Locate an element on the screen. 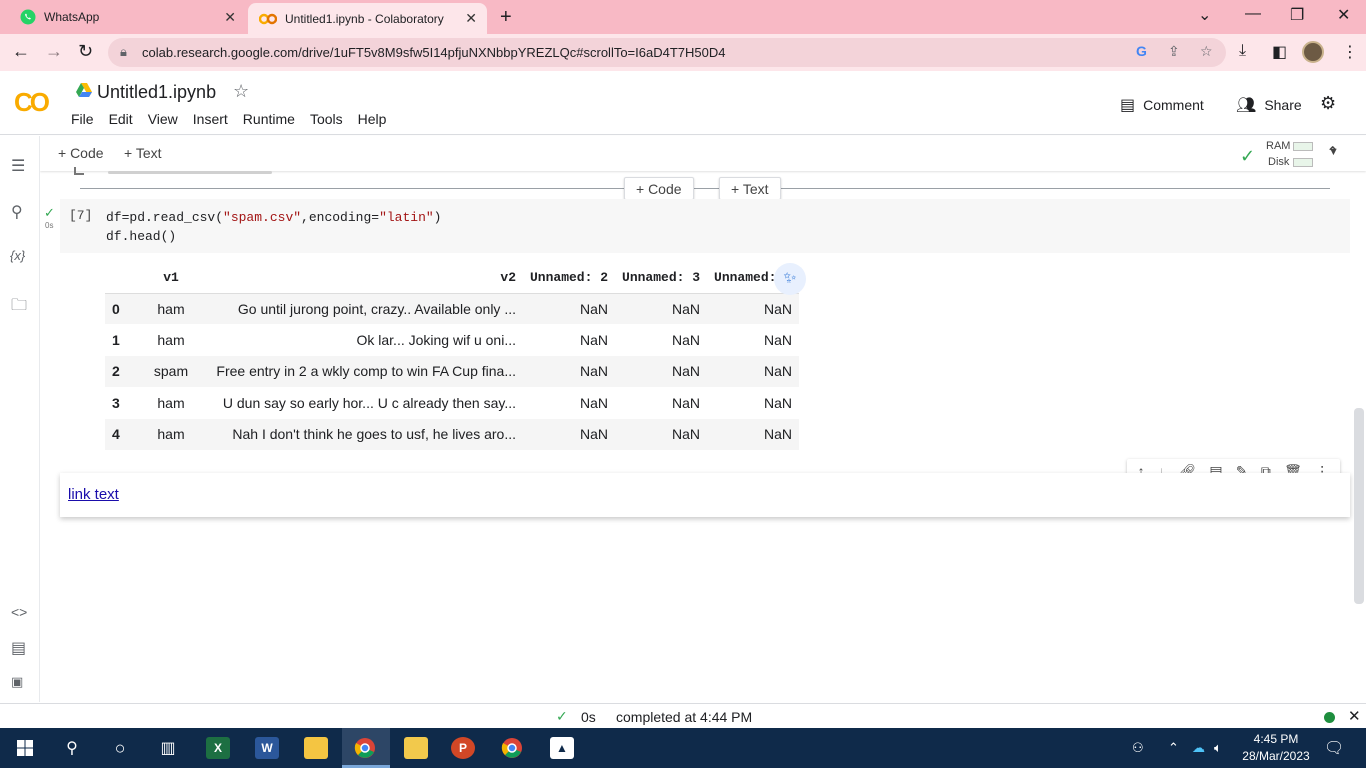  status-bar: ✓ 0s completed at 4:44 PM ✕ is located at coordinates (683, 715).